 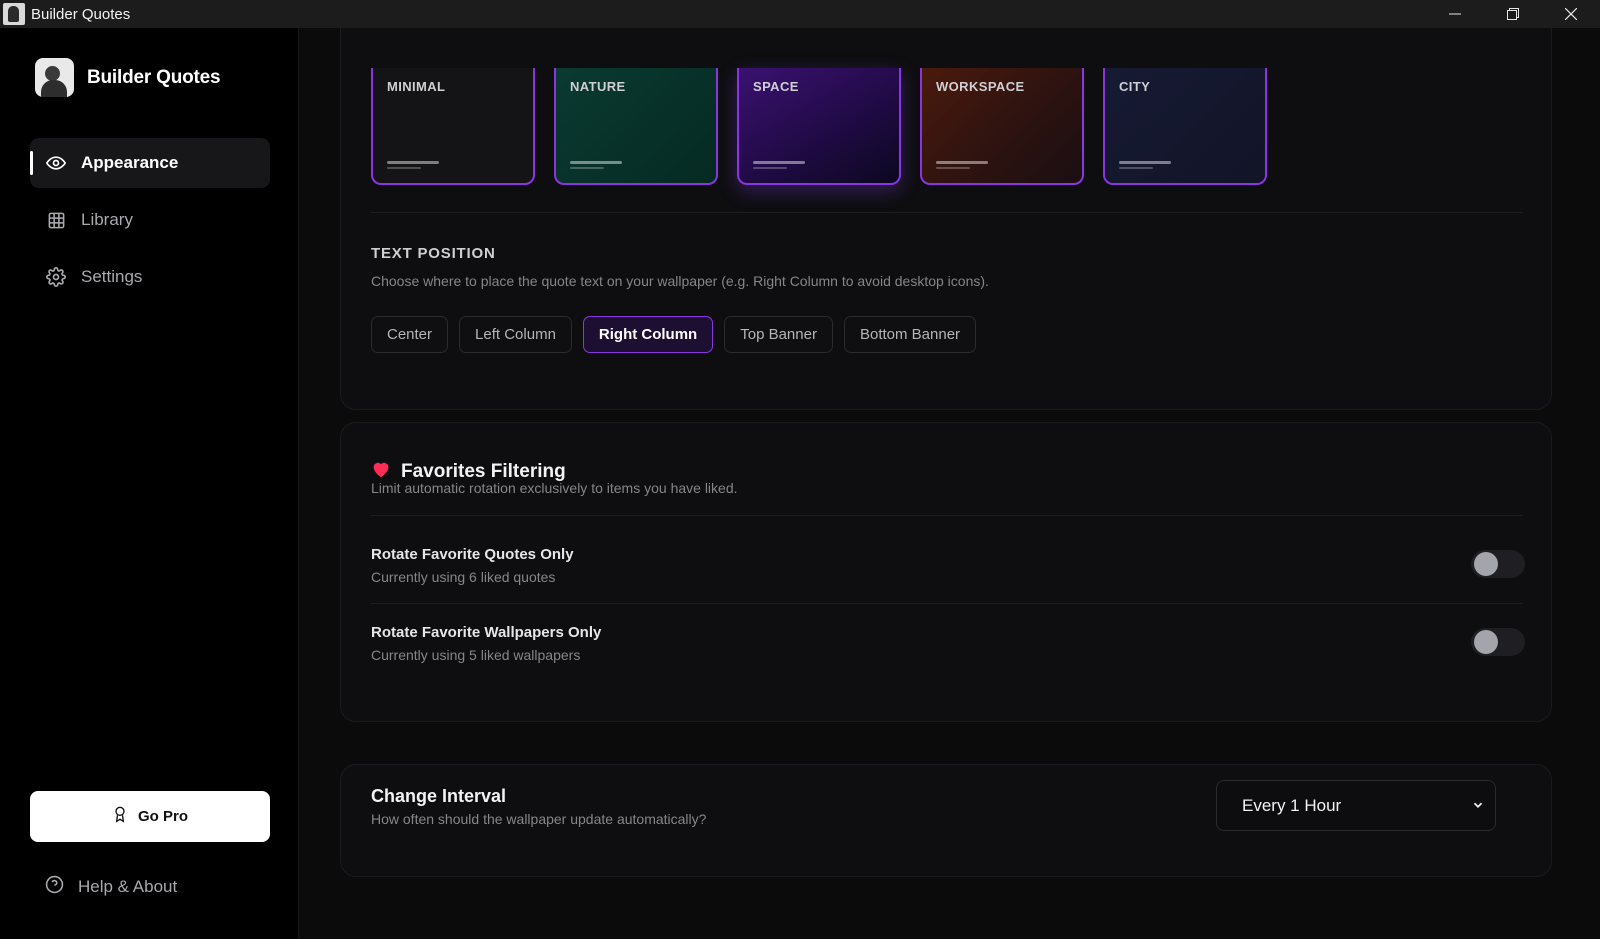 What do you see at coordinates (154, 77) in the screenshot?
I see `brand-name: Builder Quotes` at bounding box center [154, 77].